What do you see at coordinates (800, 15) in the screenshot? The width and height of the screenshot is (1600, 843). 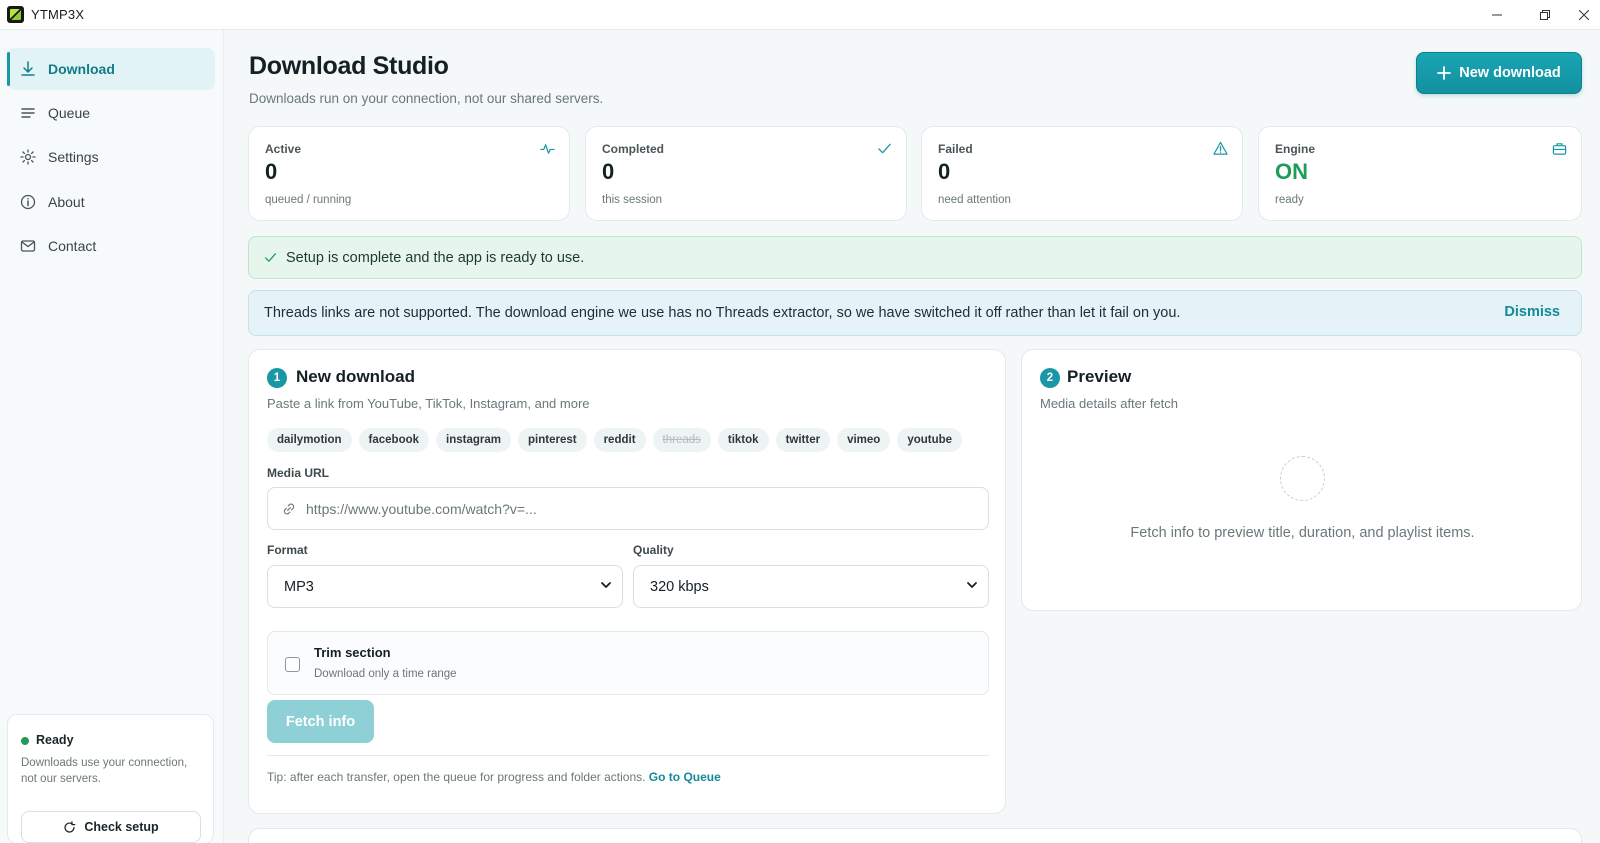 I see `title-bar: YTMP3X` at bounding box center [800, 15].